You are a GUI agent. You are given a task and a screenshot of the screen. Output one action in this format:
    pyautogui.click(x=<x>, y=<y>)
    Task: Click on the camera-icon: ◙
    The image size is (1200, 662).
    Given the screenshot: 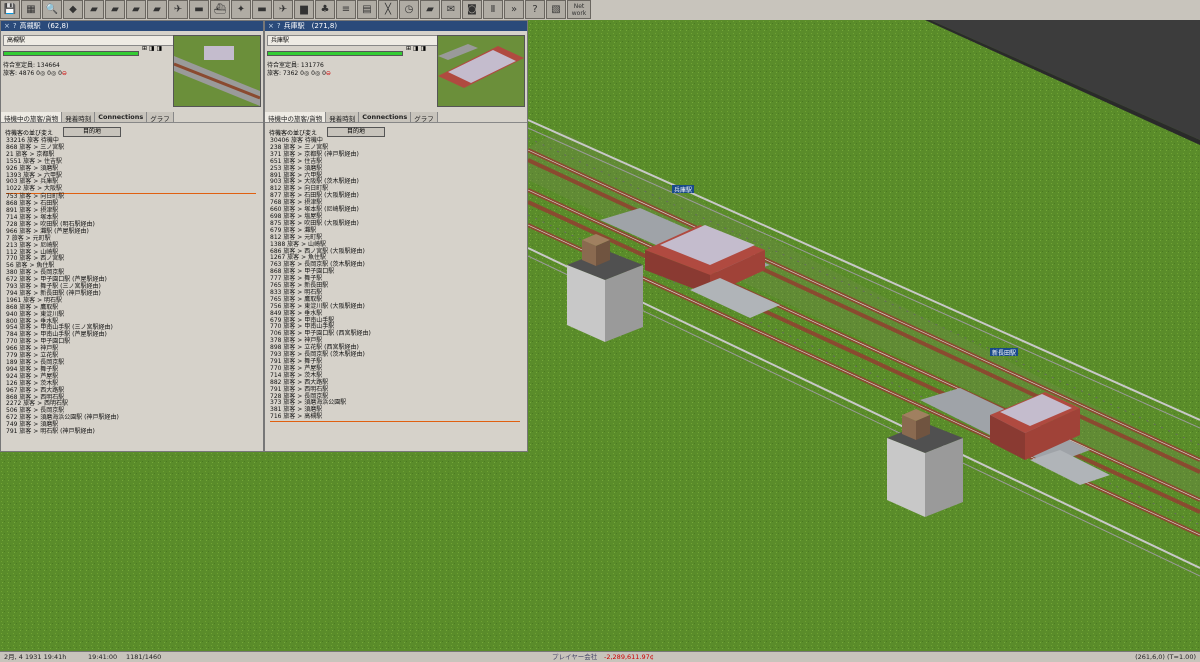 What is the action you would take?
    pyautogui.click(x=472, y=9)
    